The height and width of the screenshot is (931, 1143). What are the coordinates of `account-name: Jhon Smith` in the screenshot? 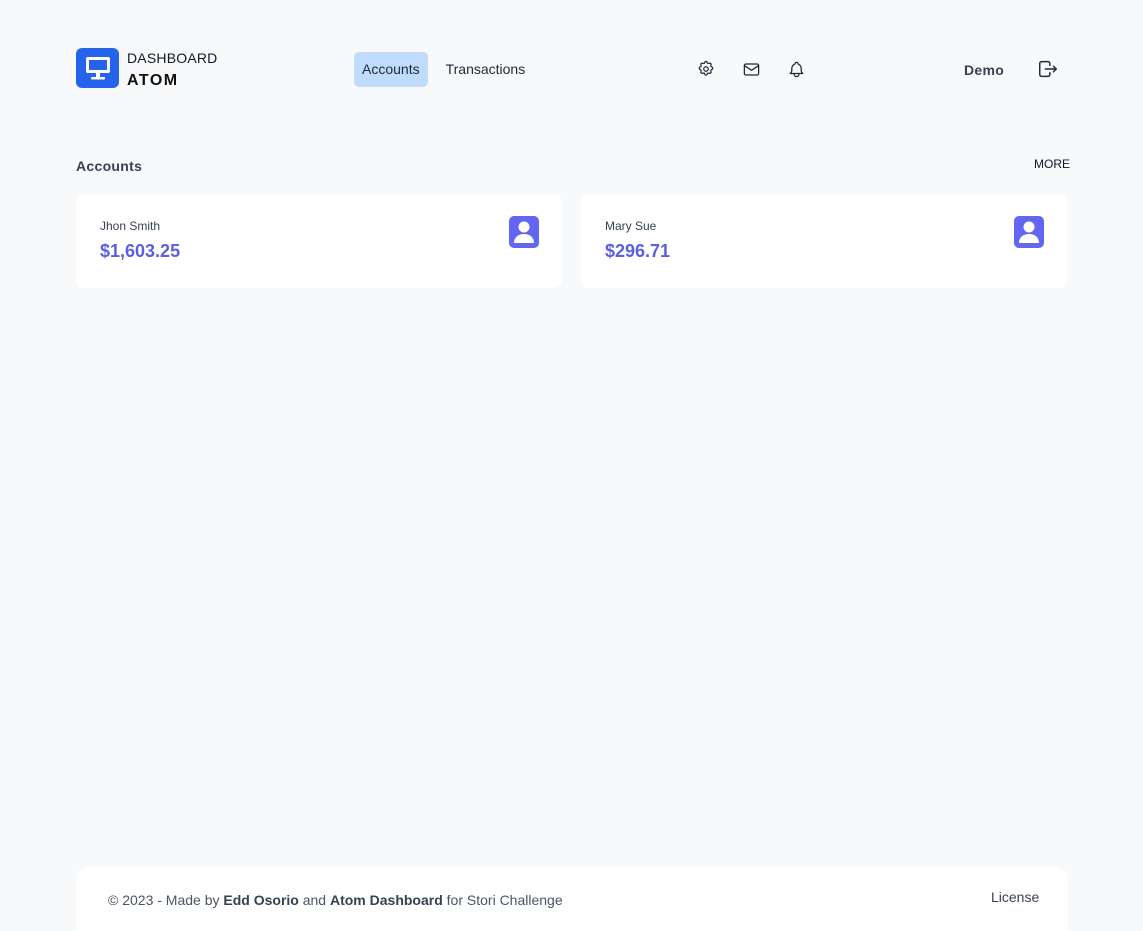 It's located at (130, 226).